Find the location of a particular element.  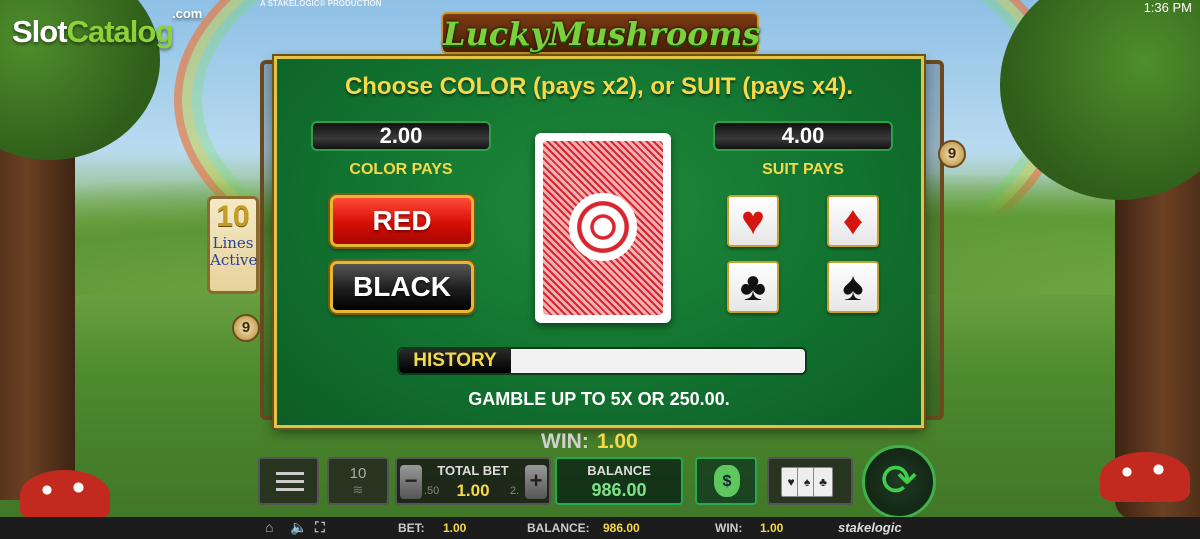

mushroom-decoration-right is located at coordinates (1145, 477).